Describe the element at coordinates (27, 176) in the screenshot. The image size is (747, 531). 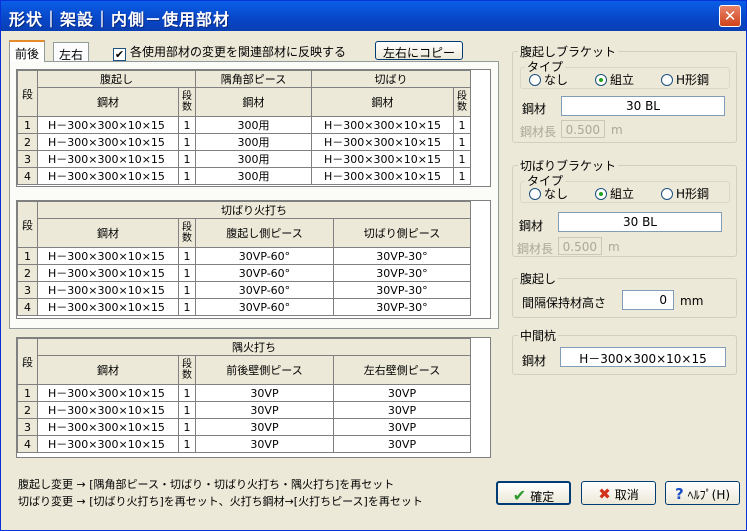
I see `row-number: 4` at that location.